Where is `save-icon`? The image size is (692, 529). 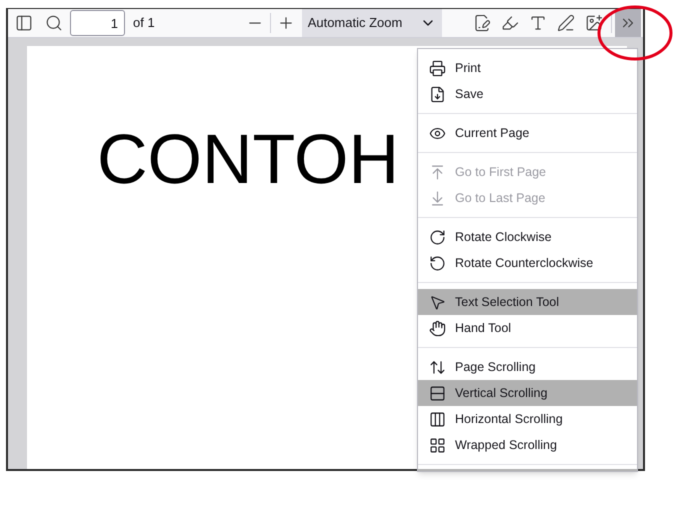
save-icon is located at coordinates (437, 94).